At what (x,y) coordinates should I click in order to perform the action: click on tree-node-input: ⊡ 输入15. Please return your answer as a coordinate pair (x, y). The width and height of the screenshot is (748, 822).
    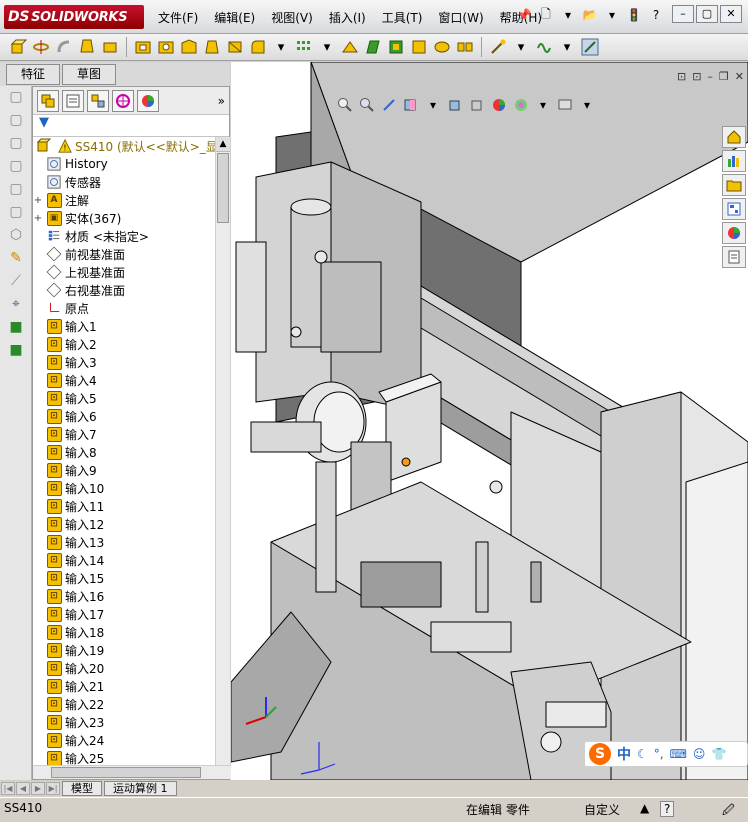
    Looking at the image, I should click on (124, 578).